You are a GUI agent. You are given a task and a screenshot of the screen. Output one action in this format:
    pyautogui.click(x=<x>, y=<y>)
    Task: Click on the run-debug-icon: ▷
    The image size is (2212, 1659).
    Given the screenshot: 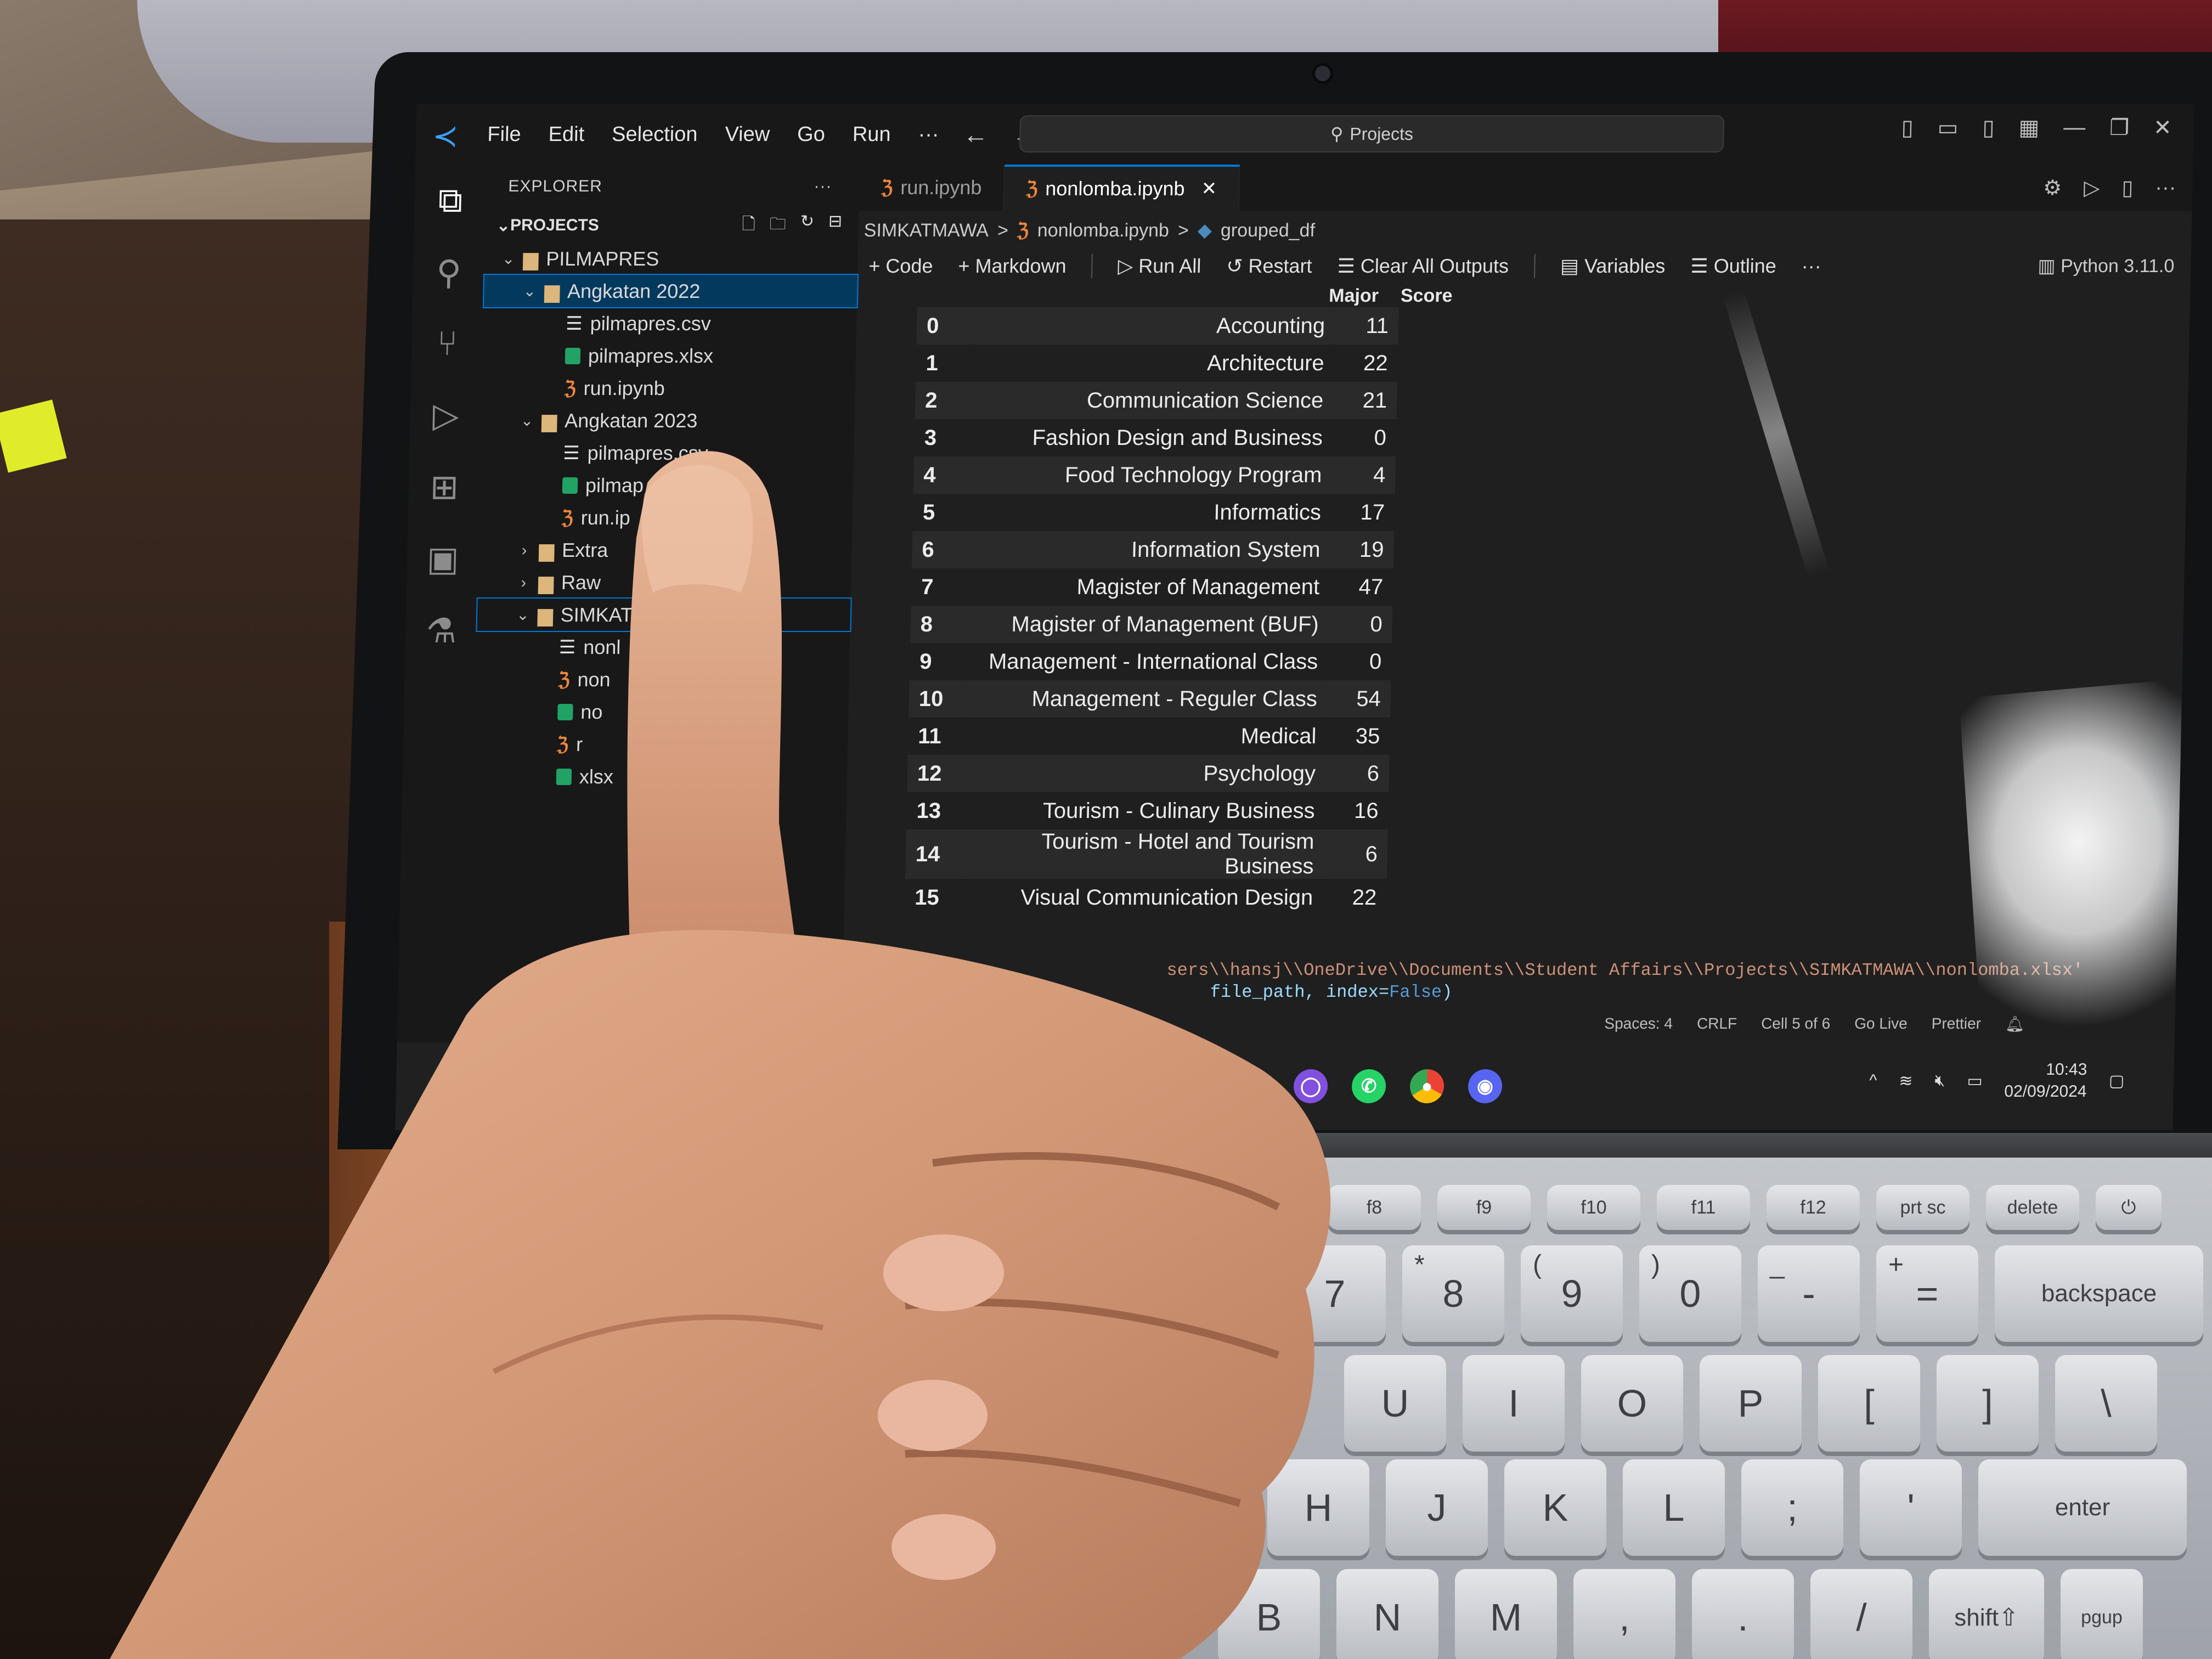 What is the action you would take?
    pyautogui.click(x=447, y=415)
    